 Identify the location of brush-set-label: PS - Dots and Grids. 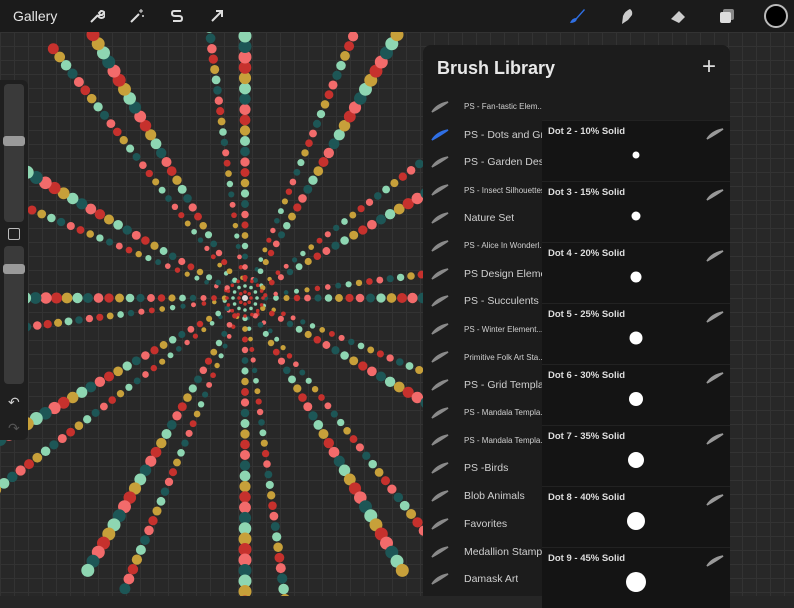
(503, 135).